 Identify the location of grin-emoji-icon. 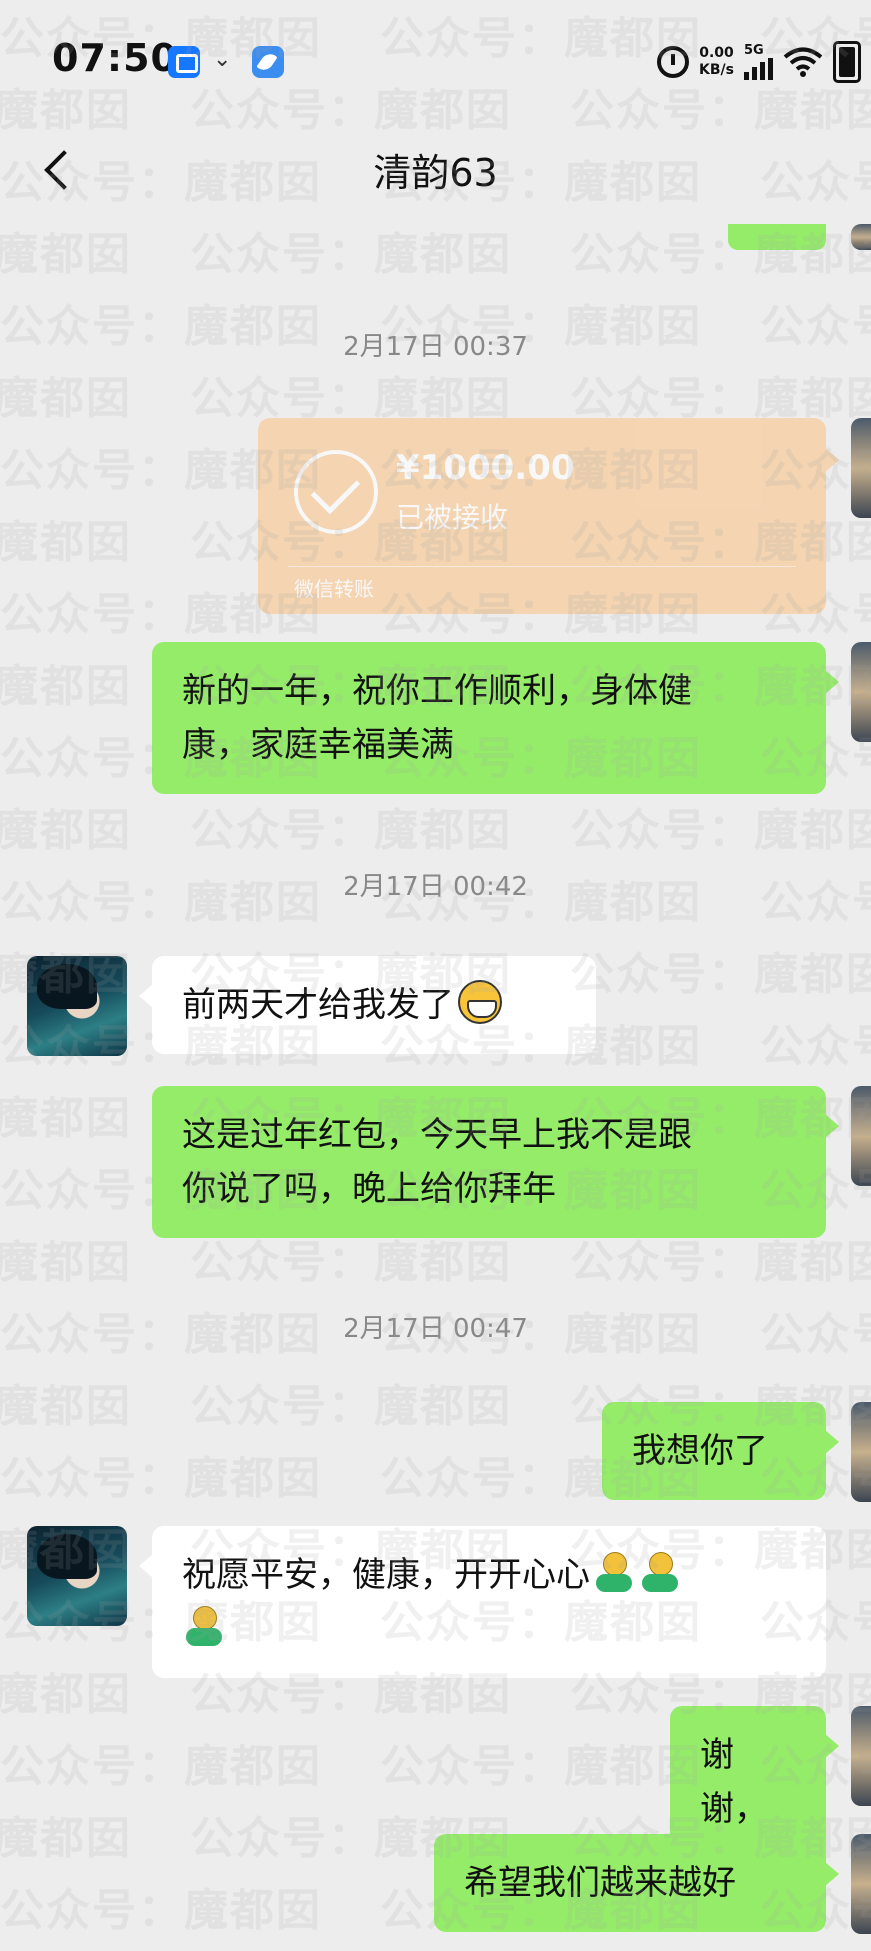
(480, 1002).